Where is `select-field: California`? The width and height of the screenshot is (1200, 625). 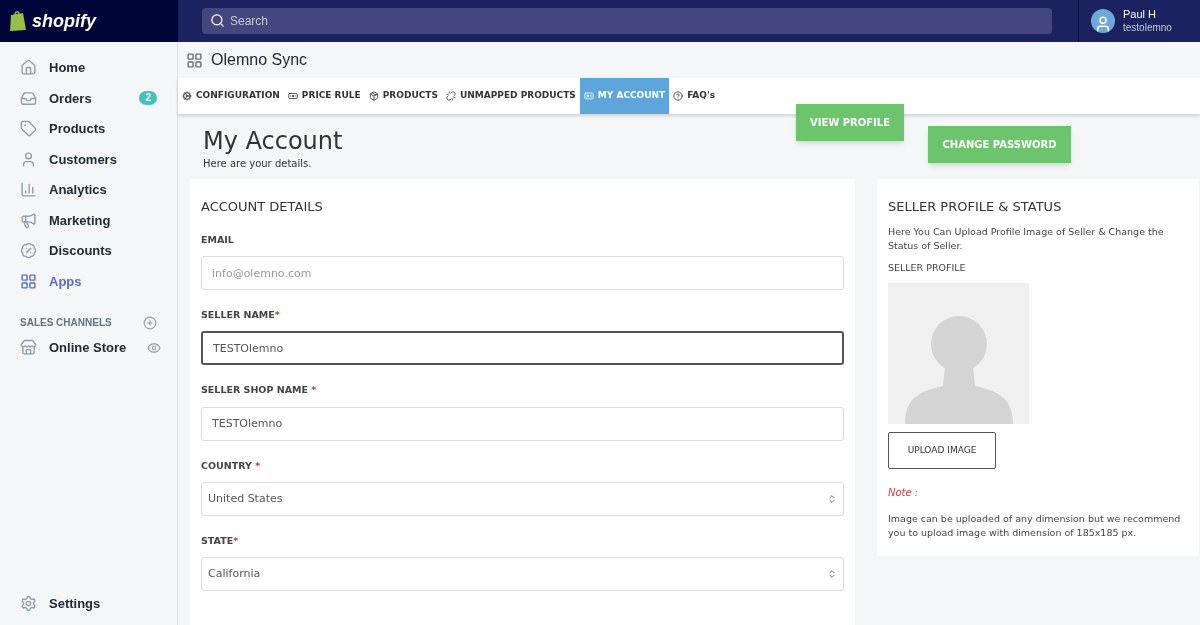
select-field: California is located at coordinates (522, 574).